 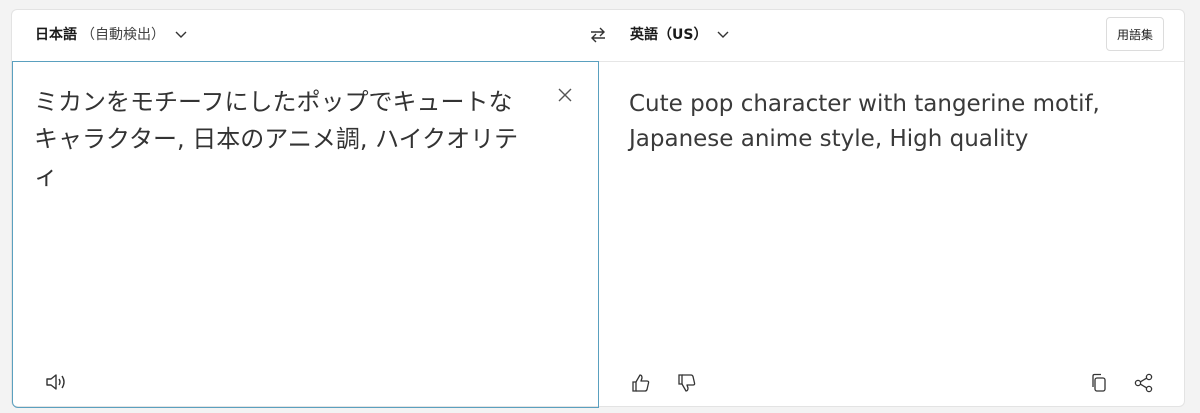 What do you see at coordinates (1144, 383) in the screenshot?
I see `share-icon` at bounding box center [1144, 383].